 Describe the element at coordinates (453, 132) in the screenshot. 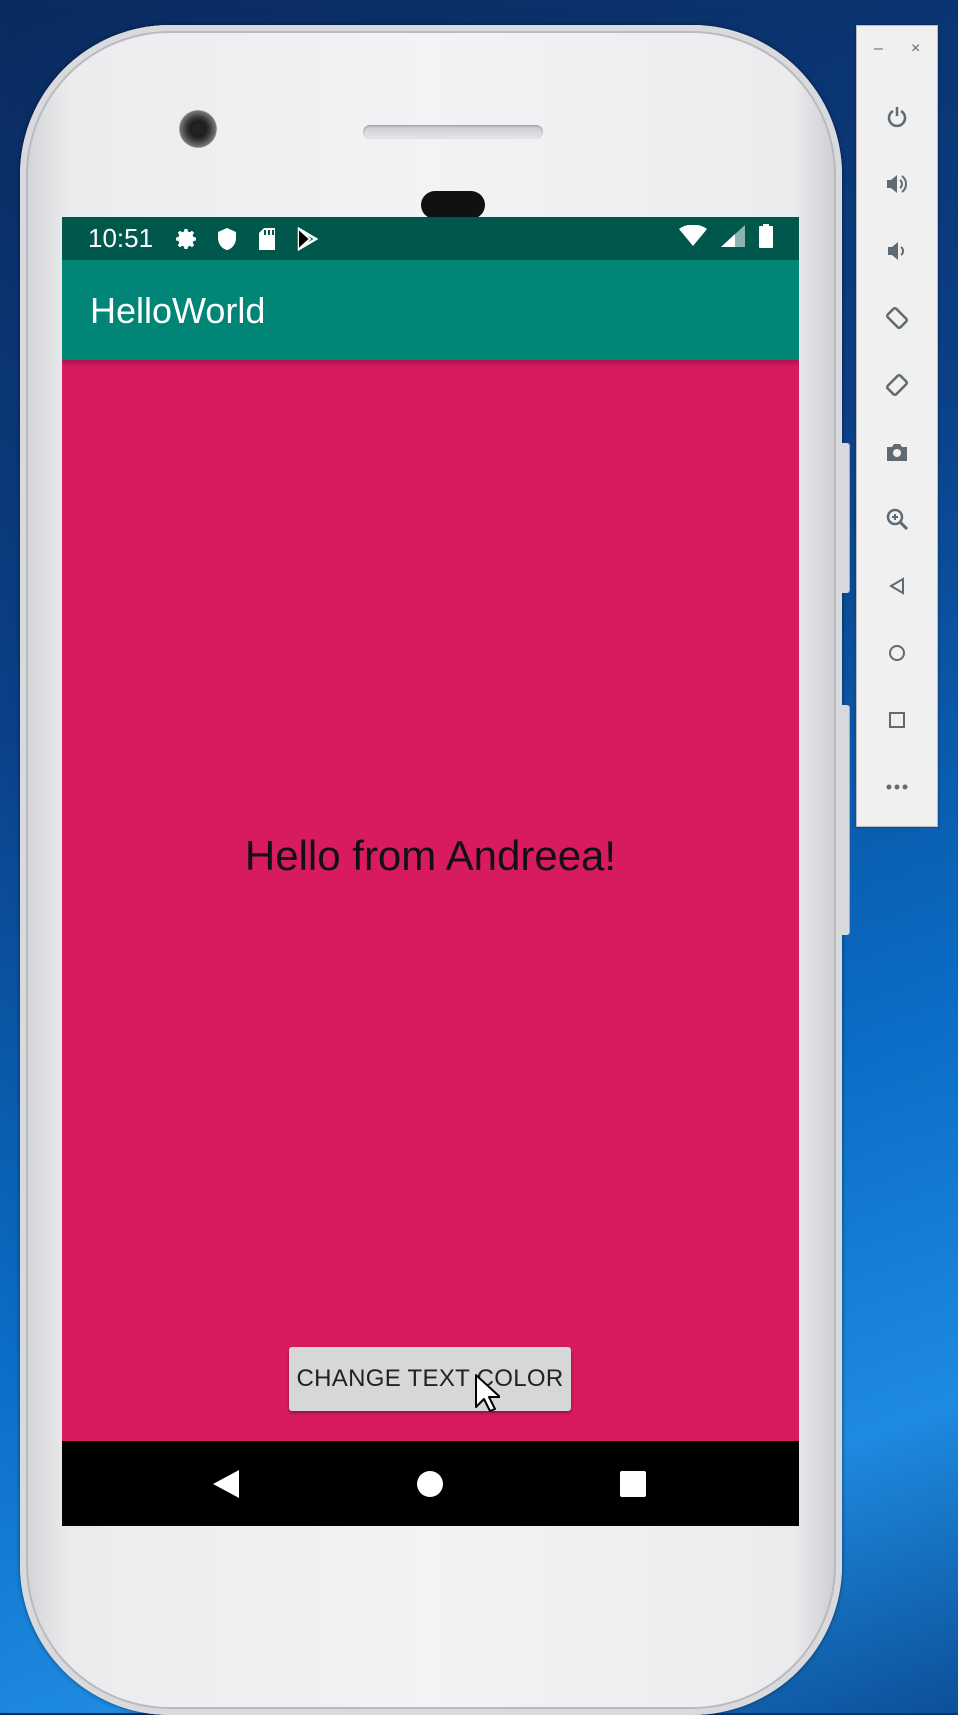

I see `earpiece-speaker` at that location.